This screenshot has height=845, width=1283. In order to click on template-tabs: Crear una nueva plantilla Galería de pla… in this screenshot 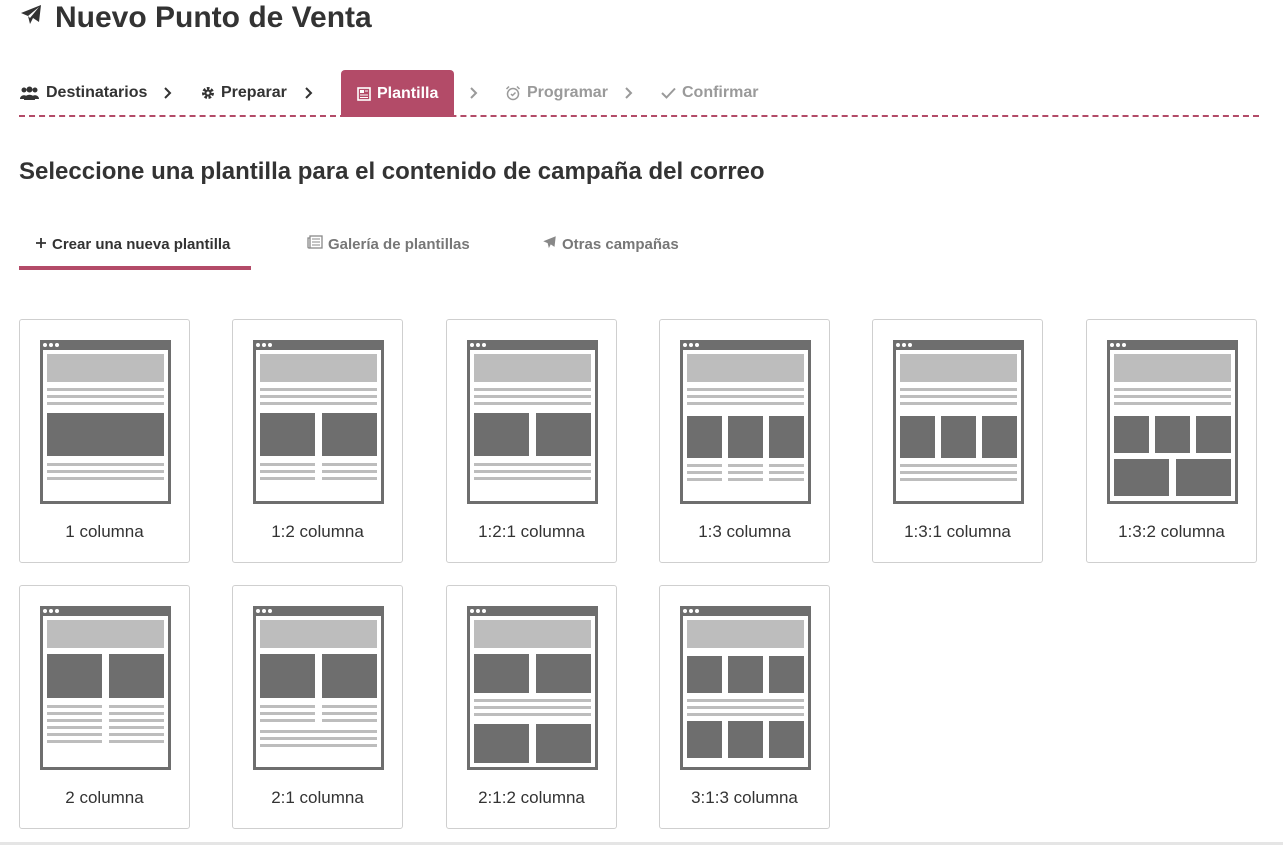, I will do `click(369, 247)`.